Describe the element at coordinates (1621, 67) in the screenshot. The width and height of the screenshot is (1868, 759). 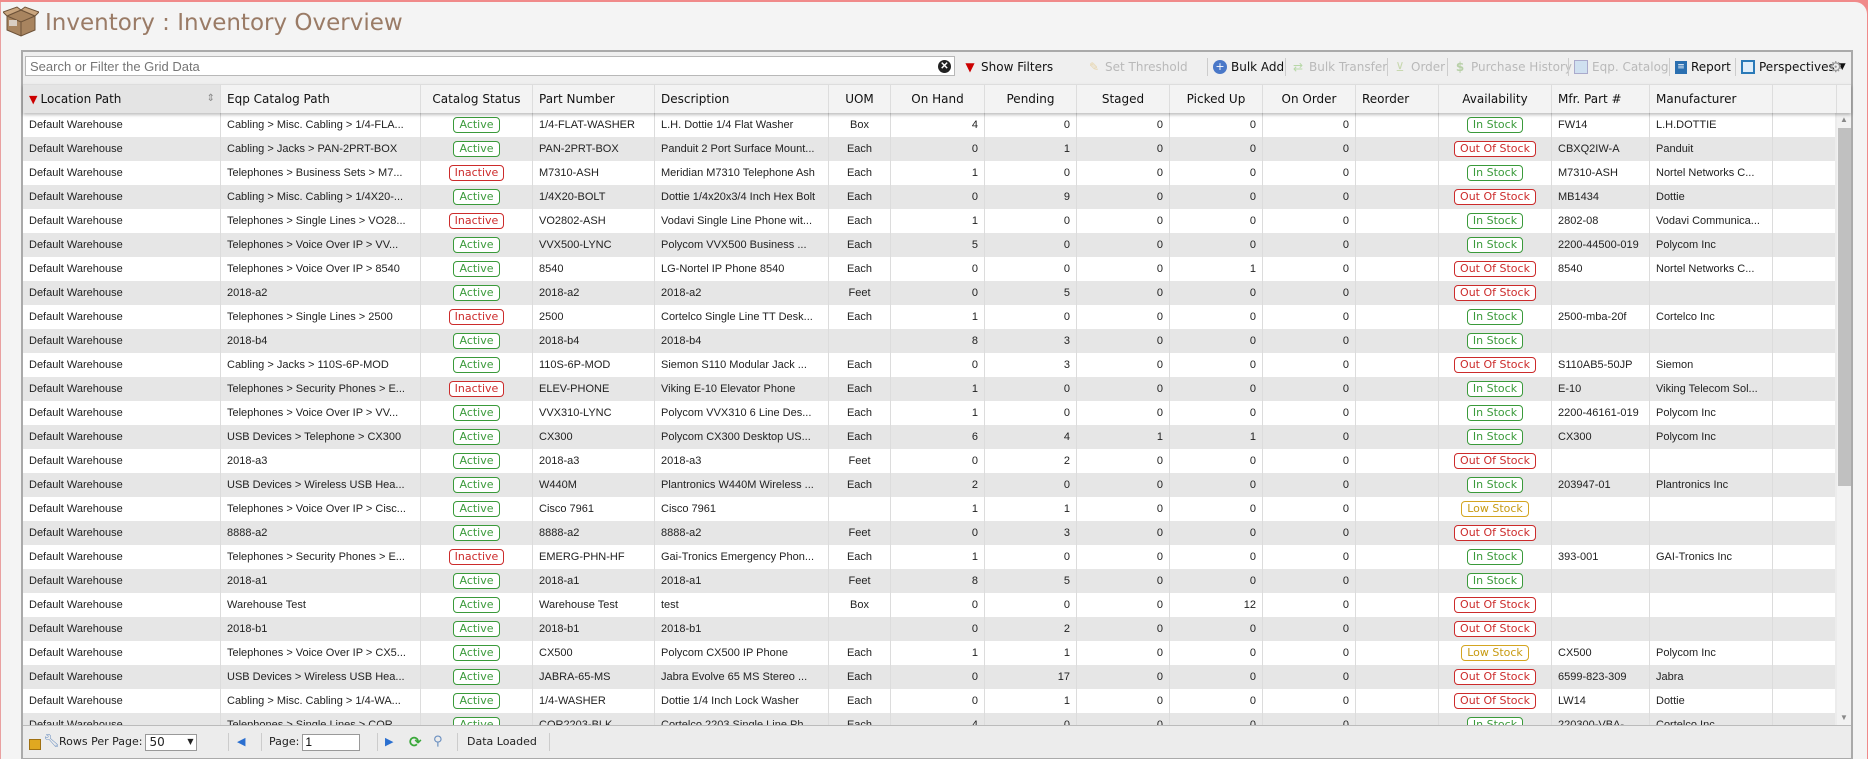
I see `eqp-catalog-button: Eqp. Catalog` at that location.